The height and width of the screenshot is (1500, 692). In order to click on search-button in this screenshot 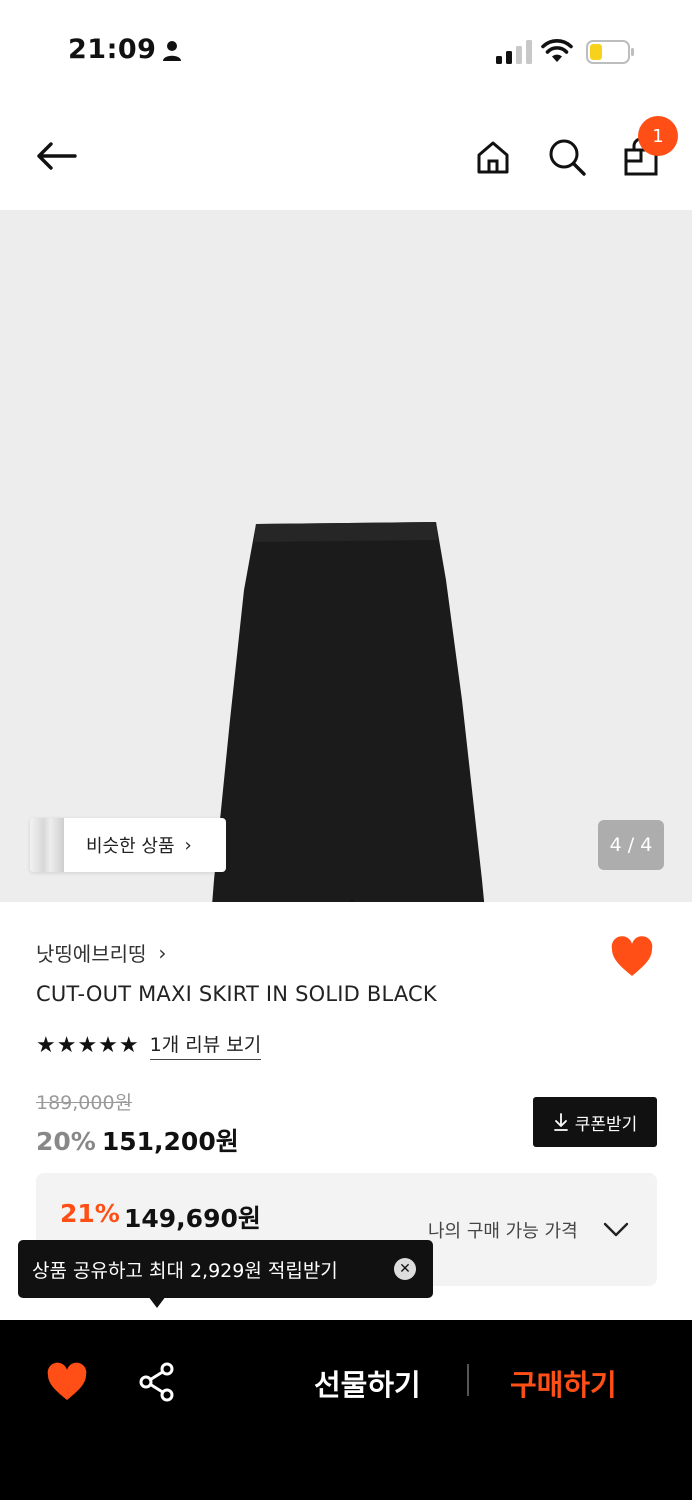, I will do `click(567, 157)`.